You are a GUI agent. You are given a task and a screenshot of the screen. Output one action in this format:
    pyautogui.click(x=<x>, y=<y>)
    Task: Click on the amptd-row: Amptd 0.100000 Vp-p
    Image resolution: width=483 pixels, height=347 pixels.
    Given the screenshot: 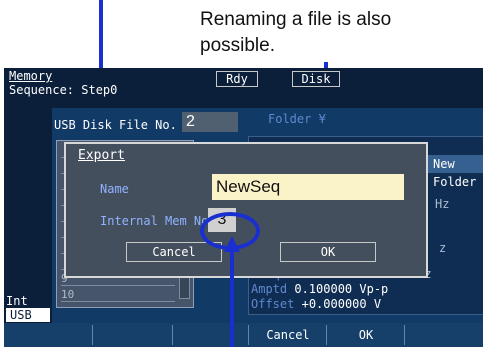 What is the action you would take?
    pyautogui.click(x=319, y=289)
    